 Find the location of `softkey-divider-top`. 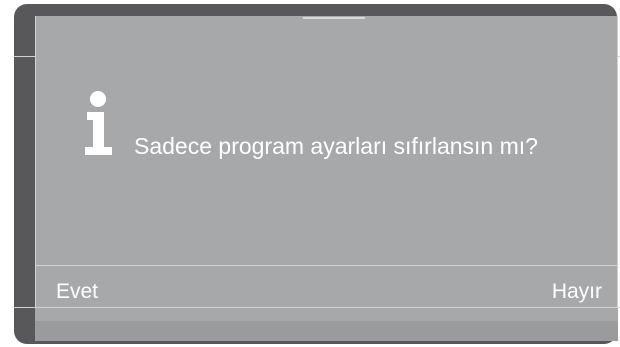

softkey-divider-top is located at coordinates (326, 265).